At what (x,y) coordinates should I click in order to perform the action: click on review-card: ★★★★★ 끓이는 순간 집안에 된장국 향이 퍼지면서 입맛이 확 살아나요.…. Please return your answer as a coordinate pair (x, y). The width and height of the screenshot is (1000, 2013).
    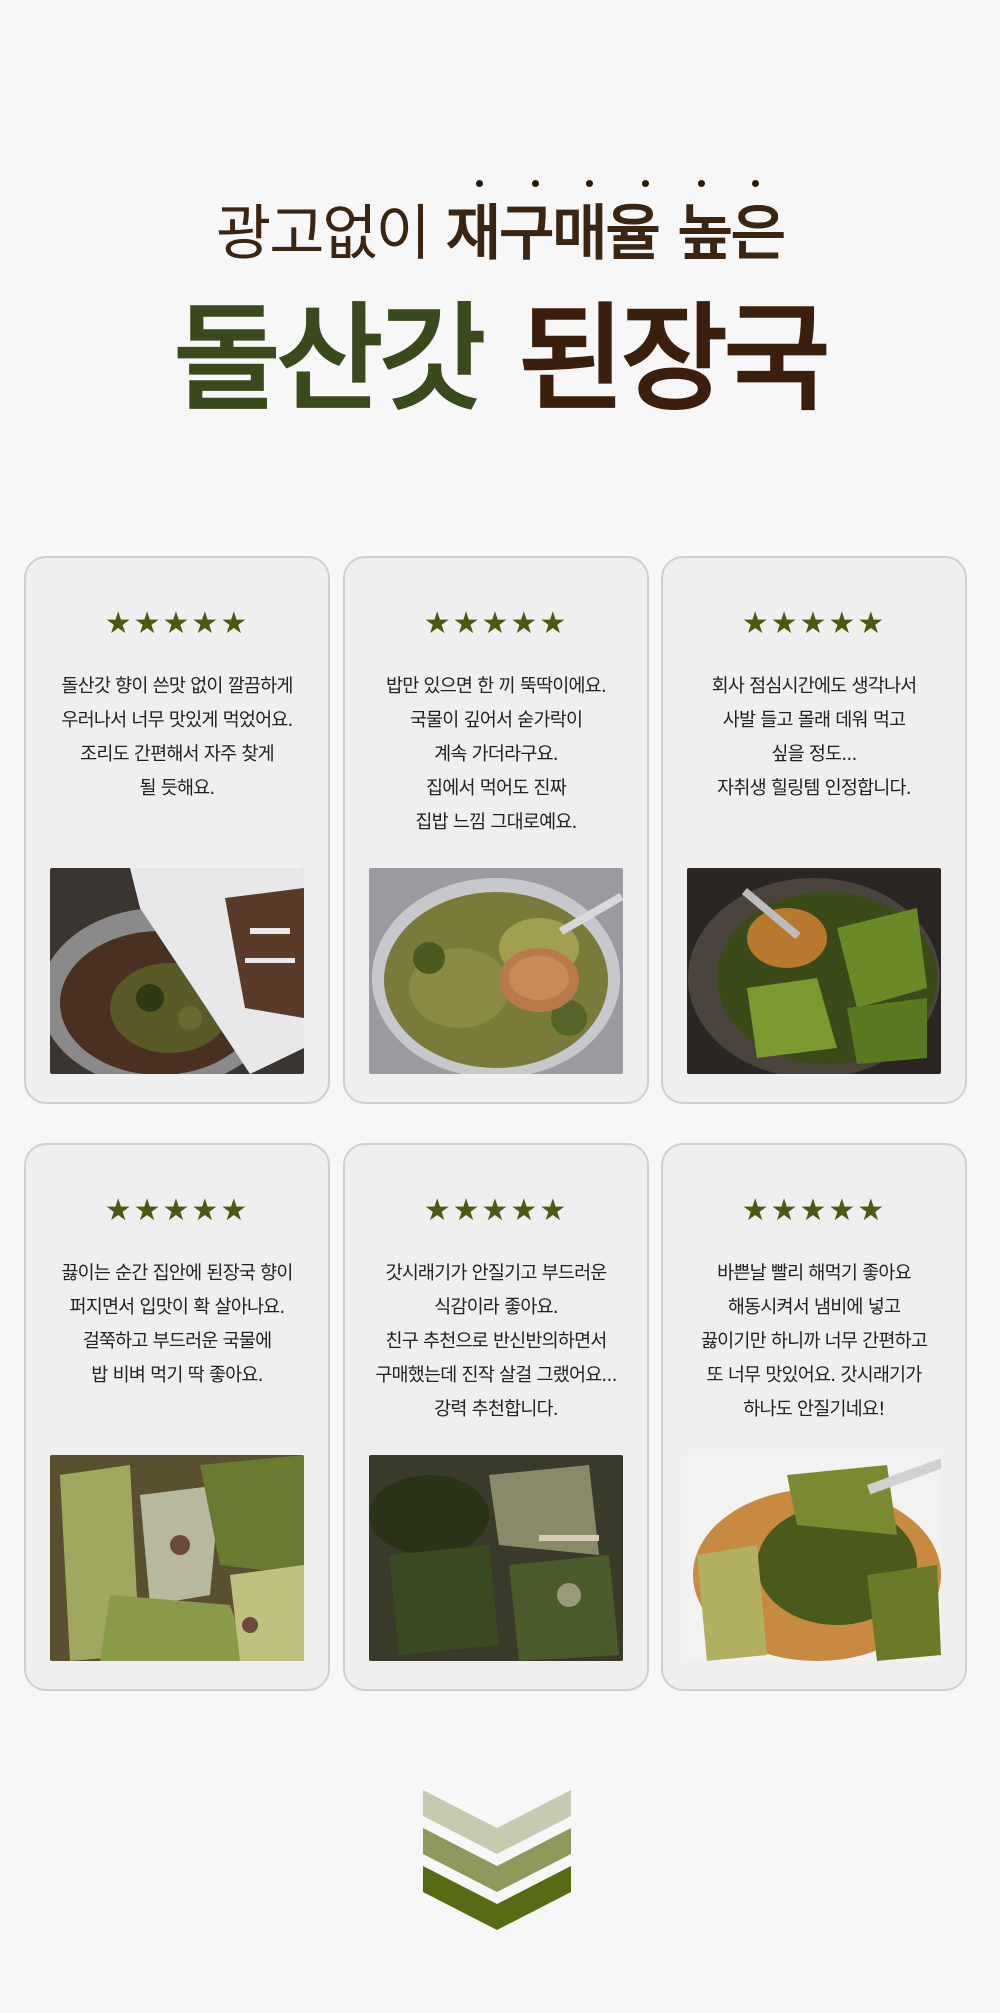
    Looking at the image, I should click on (177, 1417).